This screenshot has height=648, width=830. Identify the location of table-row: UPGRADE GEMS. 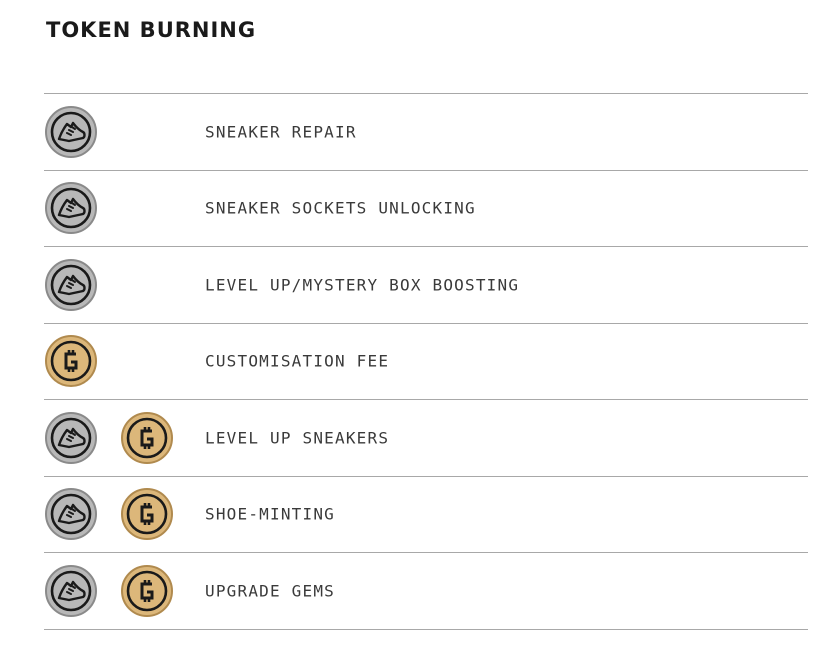
(426, 591).